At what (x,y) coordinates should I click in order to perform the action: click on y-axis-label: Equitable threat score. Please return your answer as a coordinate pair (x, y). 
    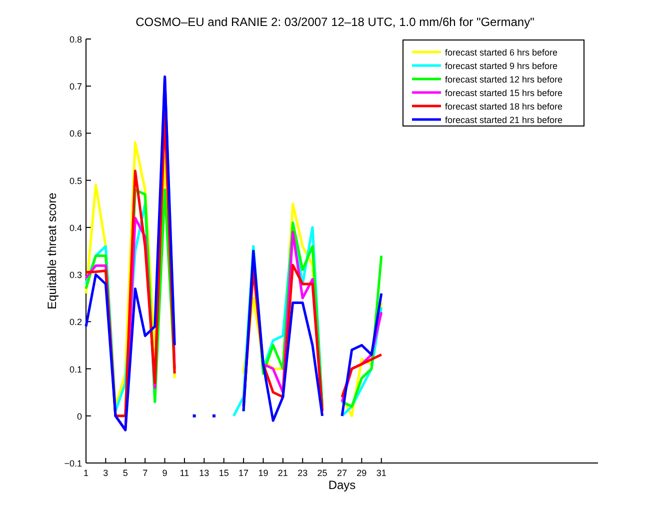
    Looking at the image, I should click on (52, 251).